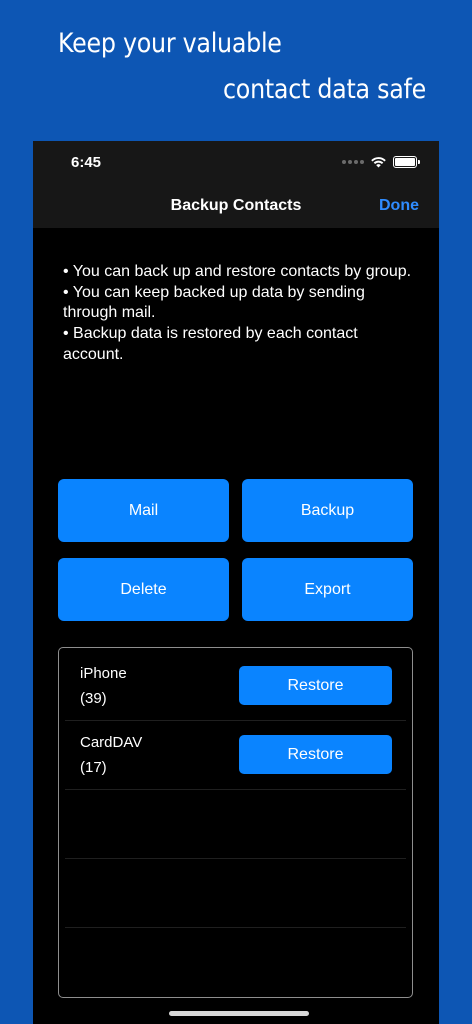 The height and width of the screenshot is (1024, 472). What do you see at coordinates (93, 767) in the screenshot?
I see `account-count: (17)` at bounding box center [93, 767].